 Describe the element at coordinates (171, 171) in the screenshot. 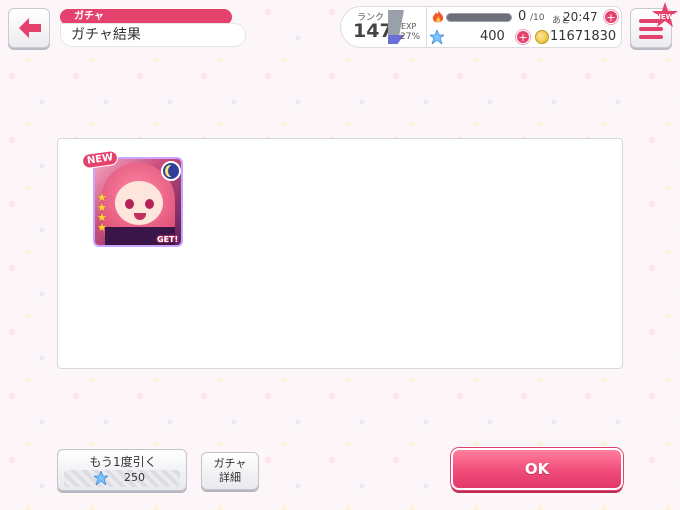

I see `cool-attribute-icon` at that location.